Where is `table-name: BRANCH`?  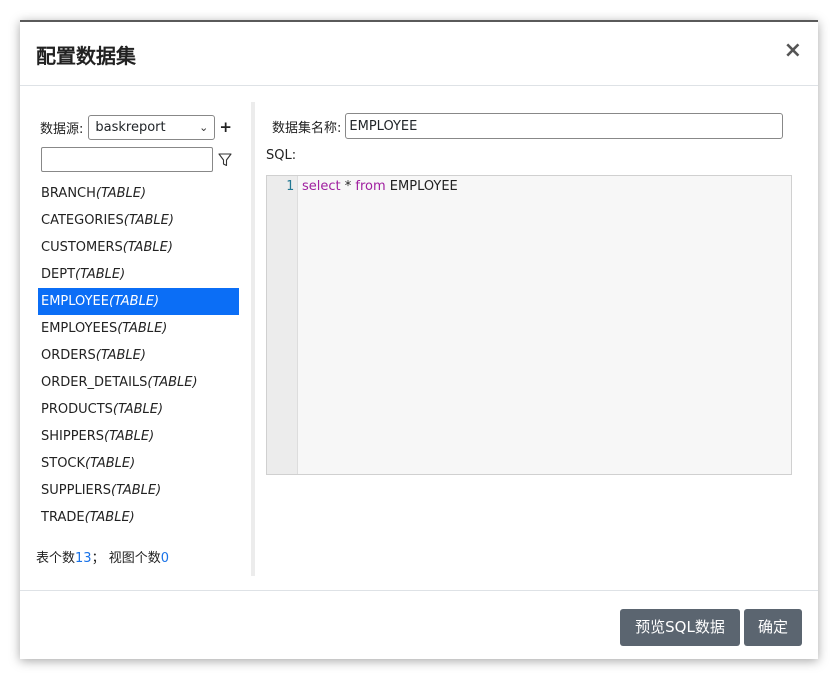 table-name: BRANCH is located at coordinates (68, 193).